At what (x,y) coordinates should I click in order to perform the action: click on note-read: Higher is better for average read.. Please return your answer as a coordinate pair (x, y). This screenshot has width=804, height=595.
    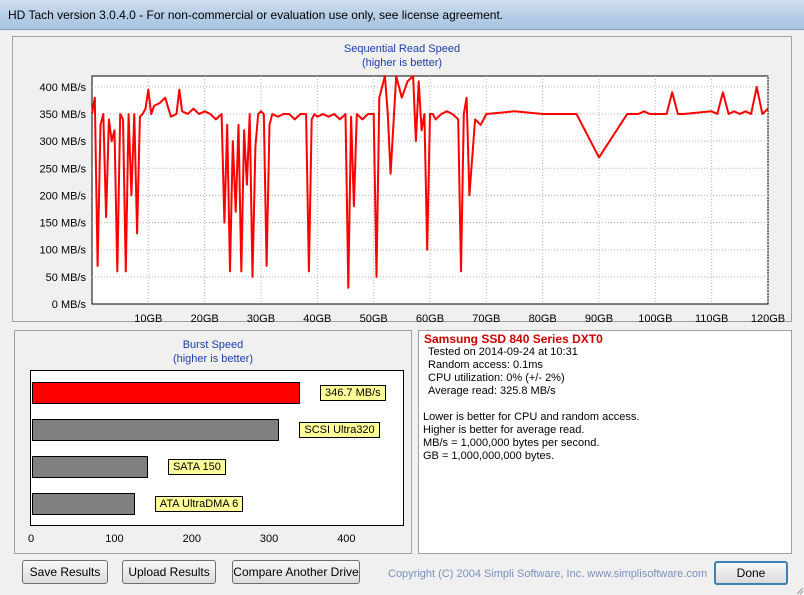
    Looking at the image, I should click on (504, 430).